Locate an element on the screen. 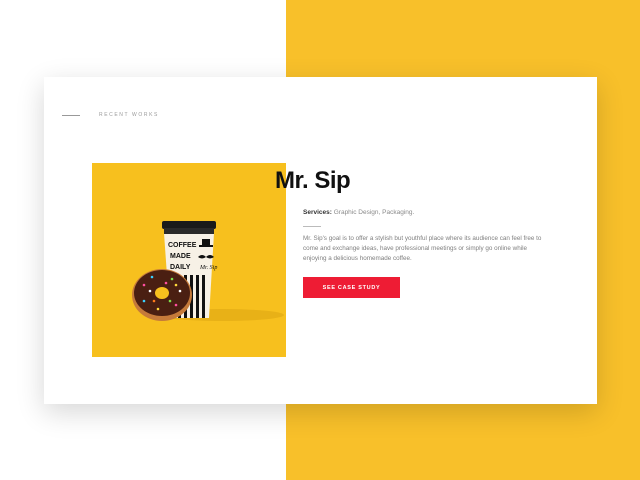 This screenshot has width=640, height=480. project-image: COFFEE MADE DAILY Mr. Sip is located at coordinates (189, 260).